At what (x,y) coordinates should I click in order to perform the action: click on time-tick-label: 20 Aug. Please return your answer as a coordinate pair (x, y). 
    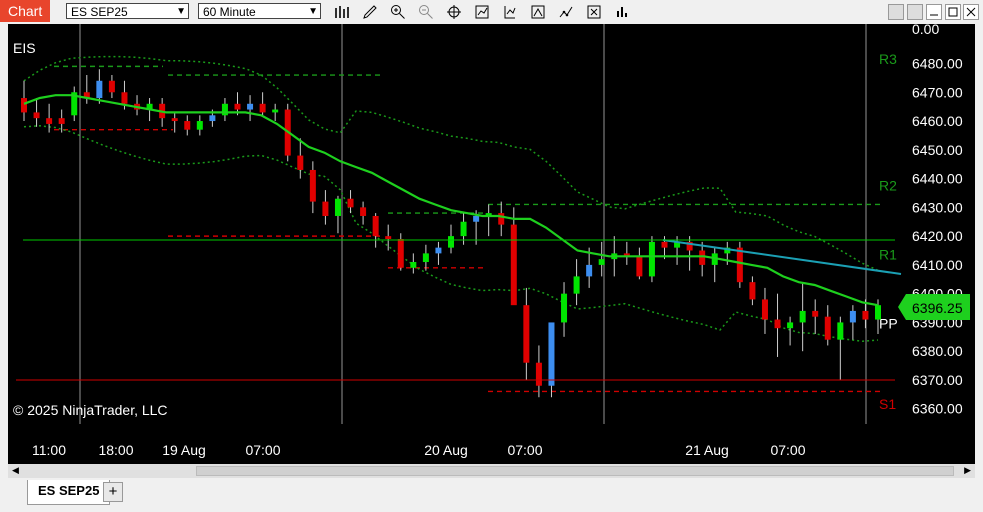
    Looking at the image, I should click on (446, 450).